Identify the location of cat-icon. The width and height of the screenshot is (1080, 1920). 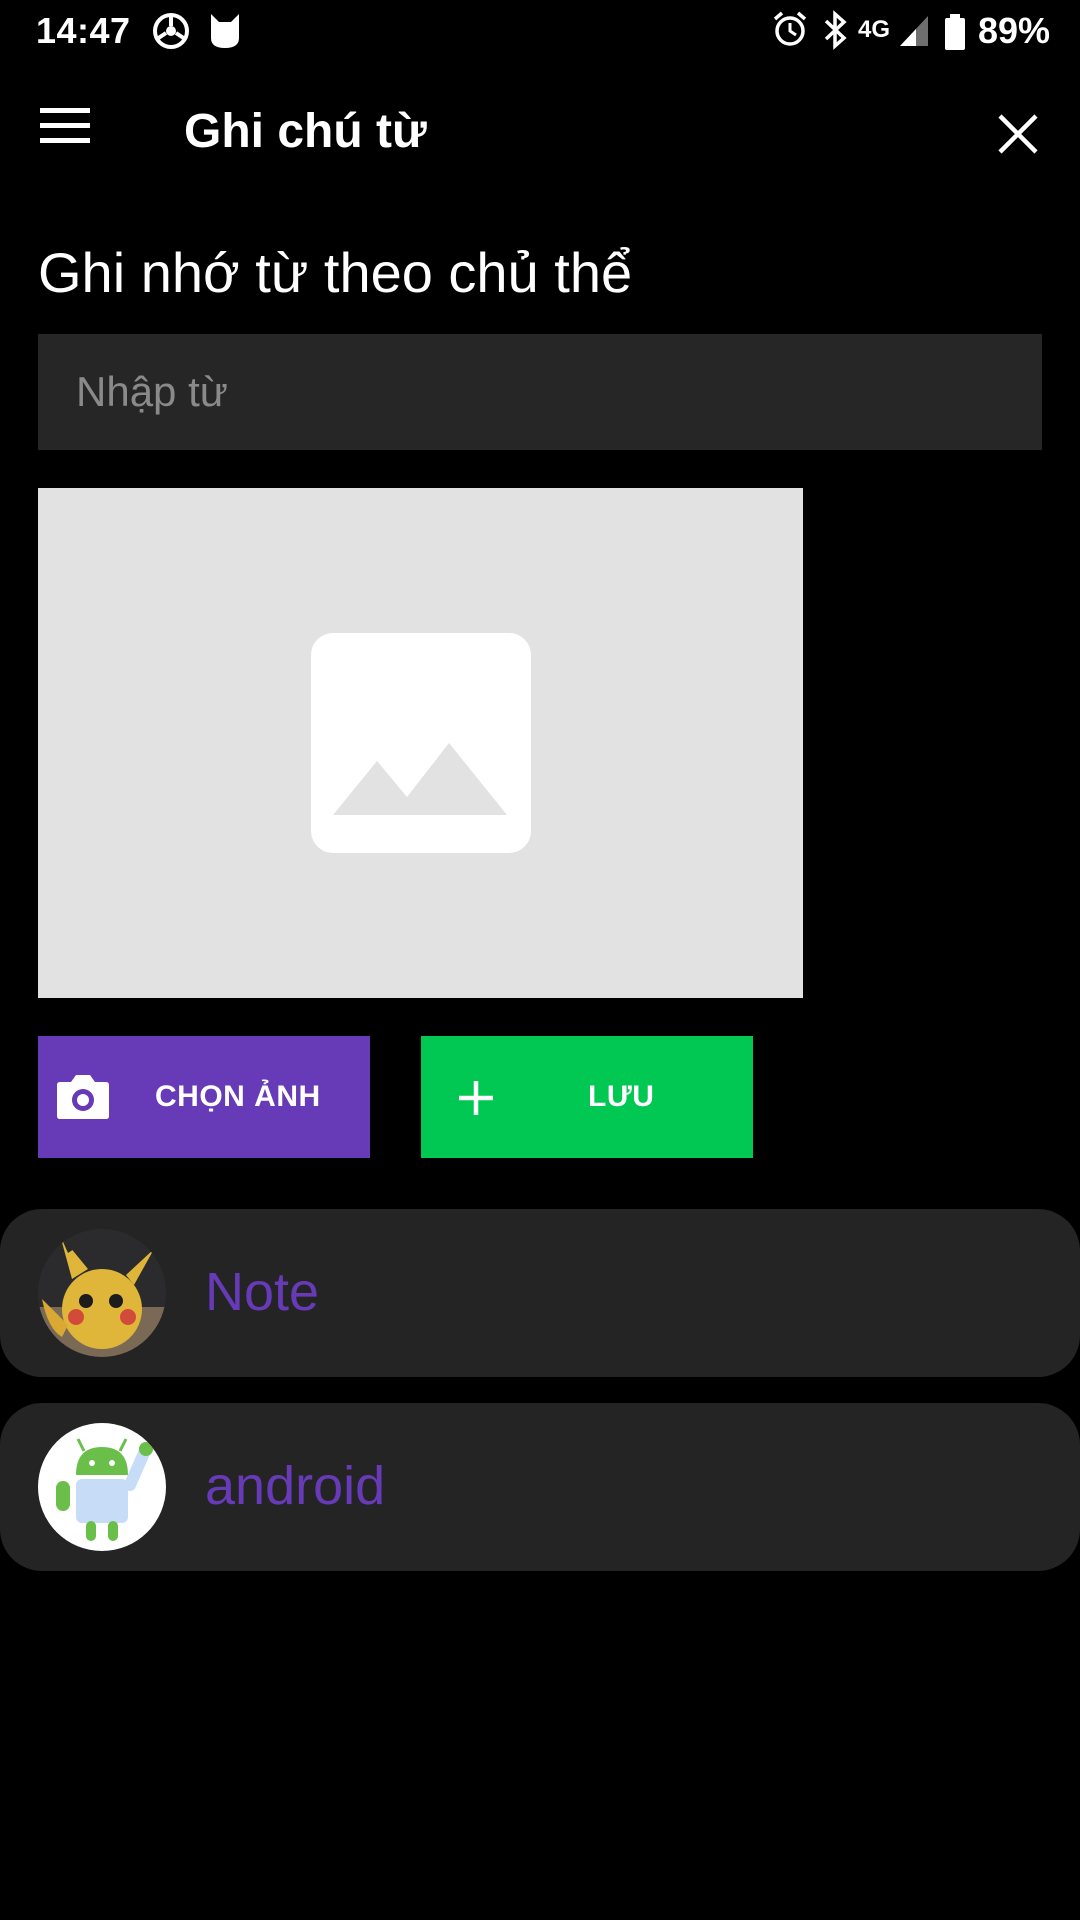
(225, 33).